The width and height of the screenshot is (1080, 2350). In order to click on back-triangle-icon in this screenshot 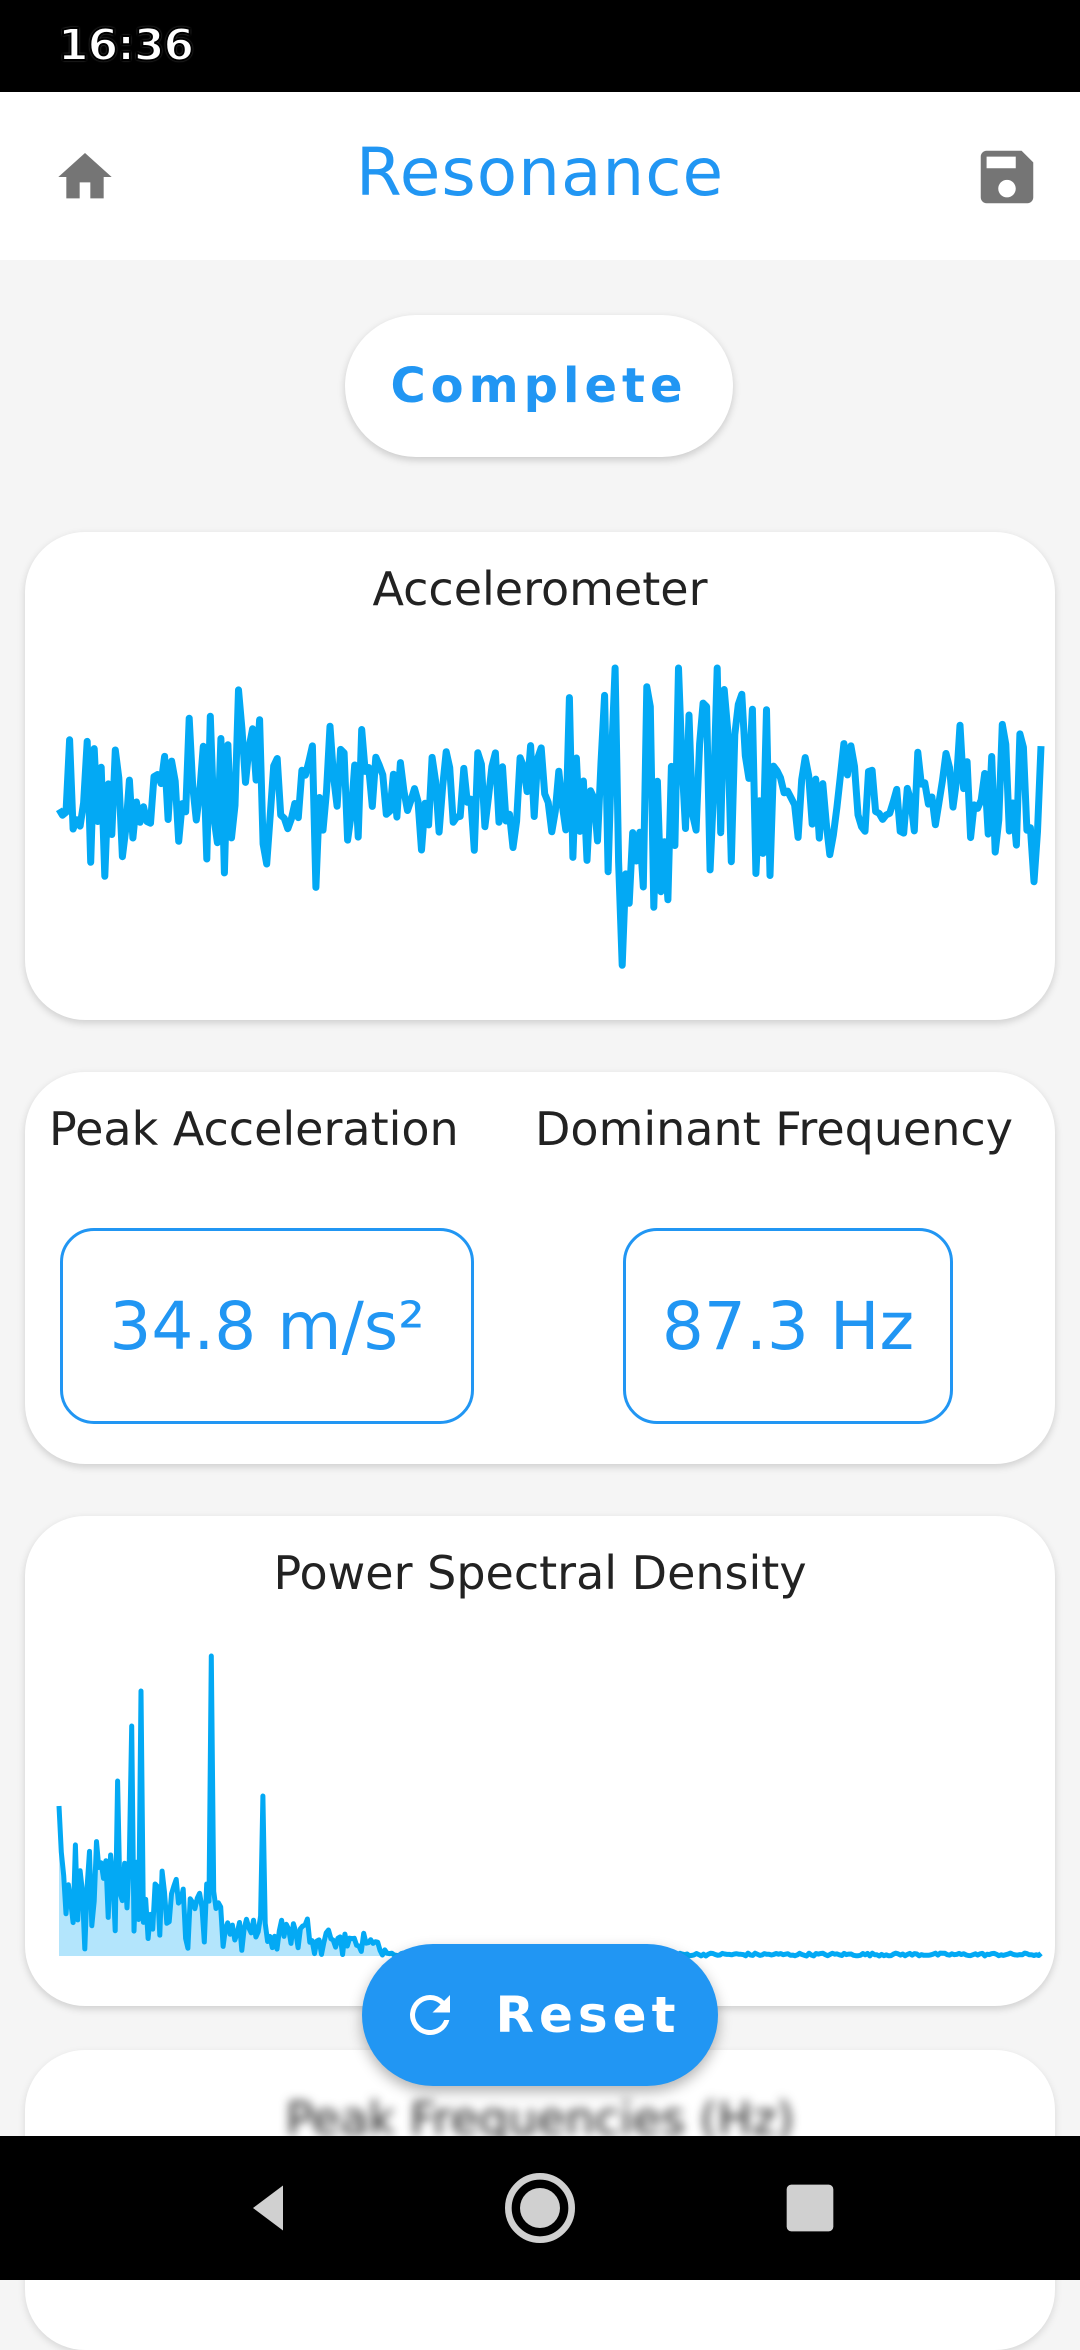, I will do `click(268, 2208)`.